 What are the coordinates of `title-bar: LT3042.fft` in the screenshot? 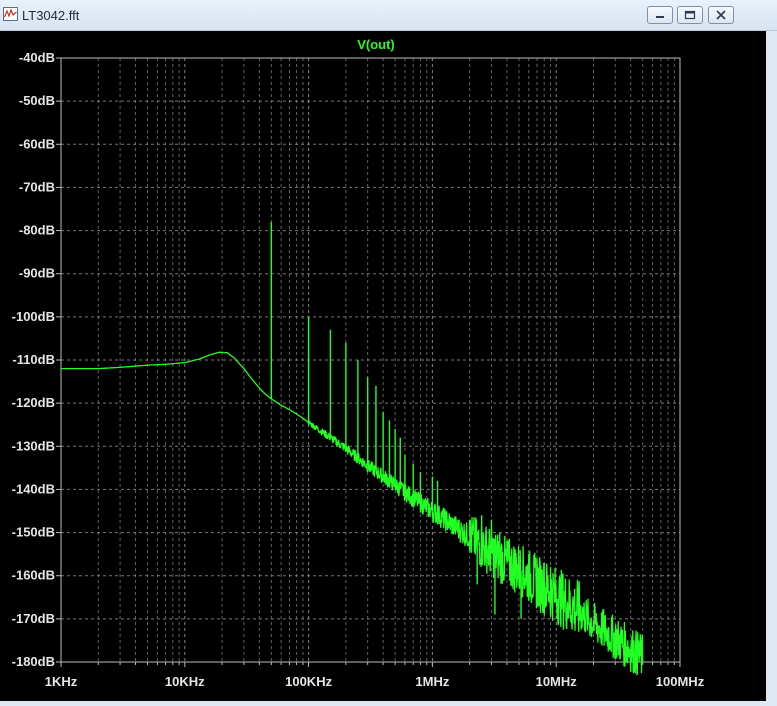 It's located at (388, 15).